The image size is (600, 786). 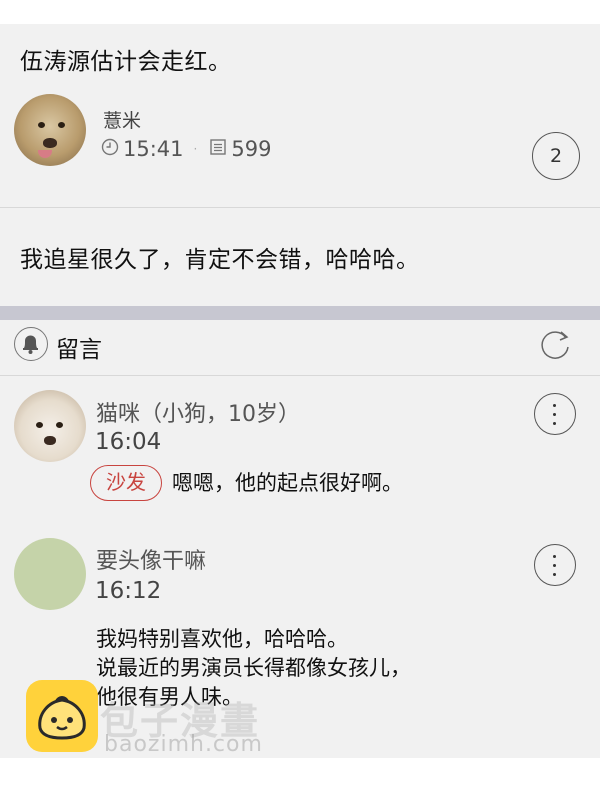 What do you see at coordinates (122, 119) in the screenshot?
I see `post-username: 薏米` at bounding box center [122, 119].